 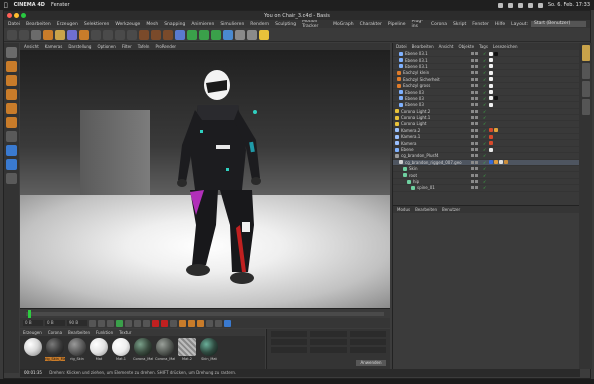 What do you see at coordinates (252, 34) in the screenshot?
I see `camera-icon` at bounding box center [252, 34].